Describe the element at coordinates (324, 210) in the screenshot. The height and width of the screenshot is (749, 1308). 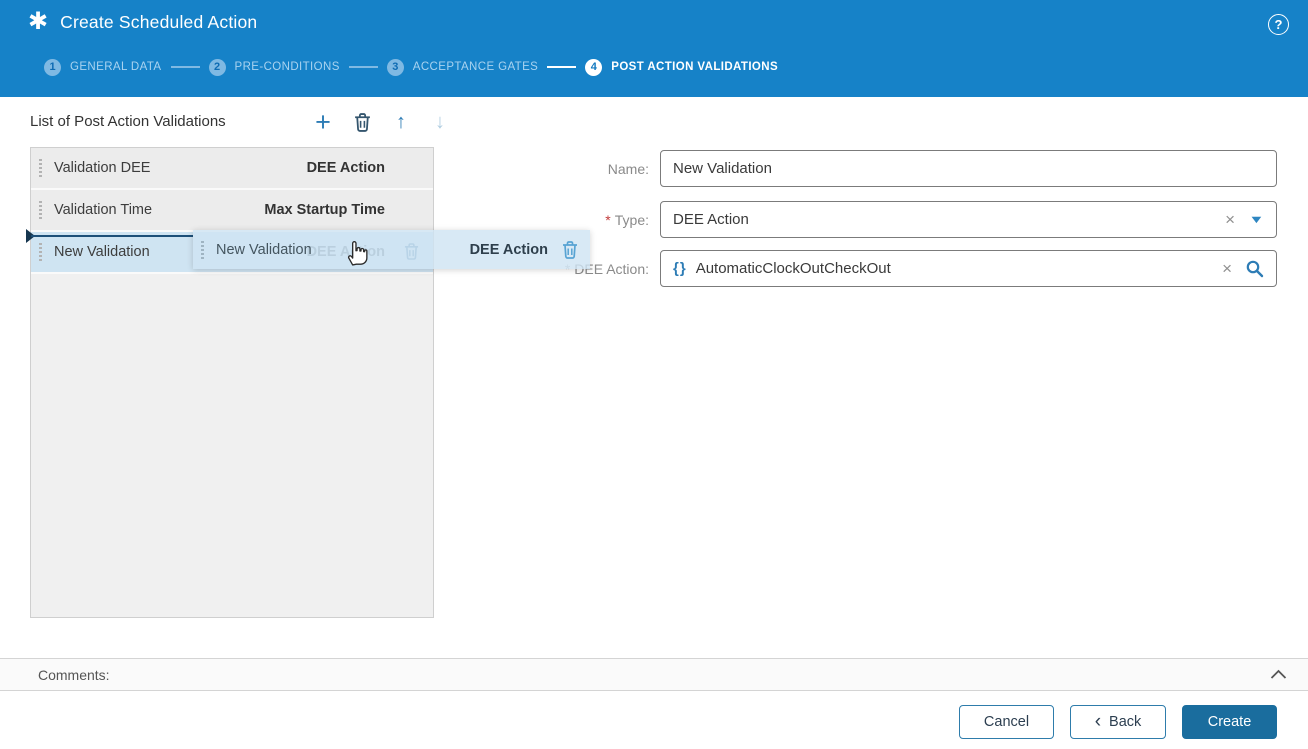
I see `row-type: Max Startup Time` at that location.